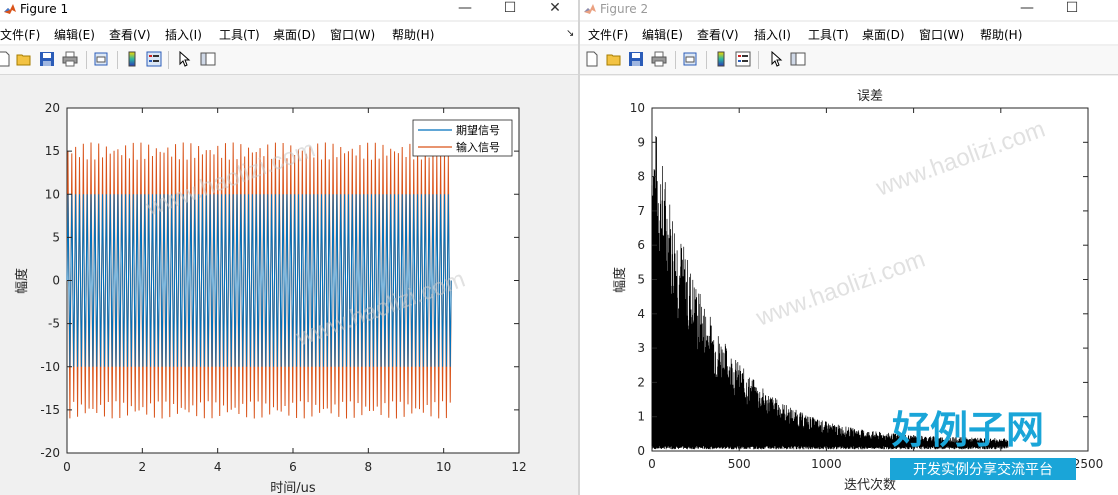 This screenshot has height=495, width=1118. I want to click on figure-1-toolbar, so click(289, 60).